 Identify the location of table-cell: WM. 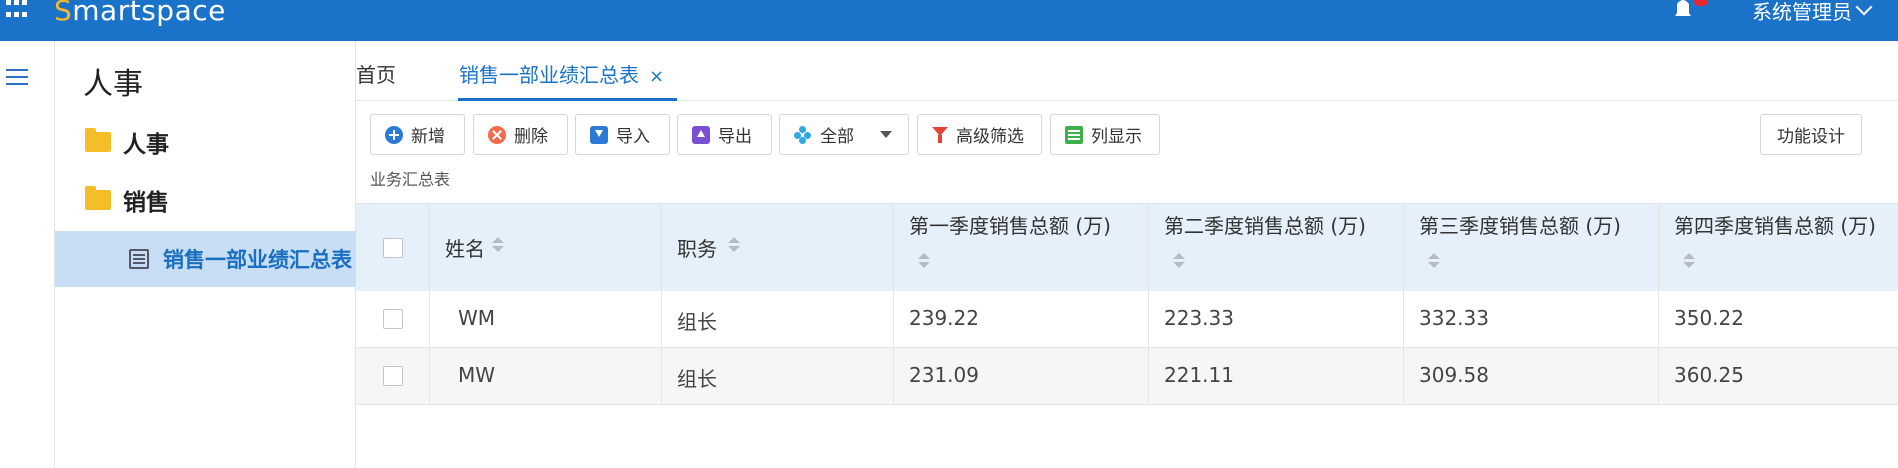
(546, 319).